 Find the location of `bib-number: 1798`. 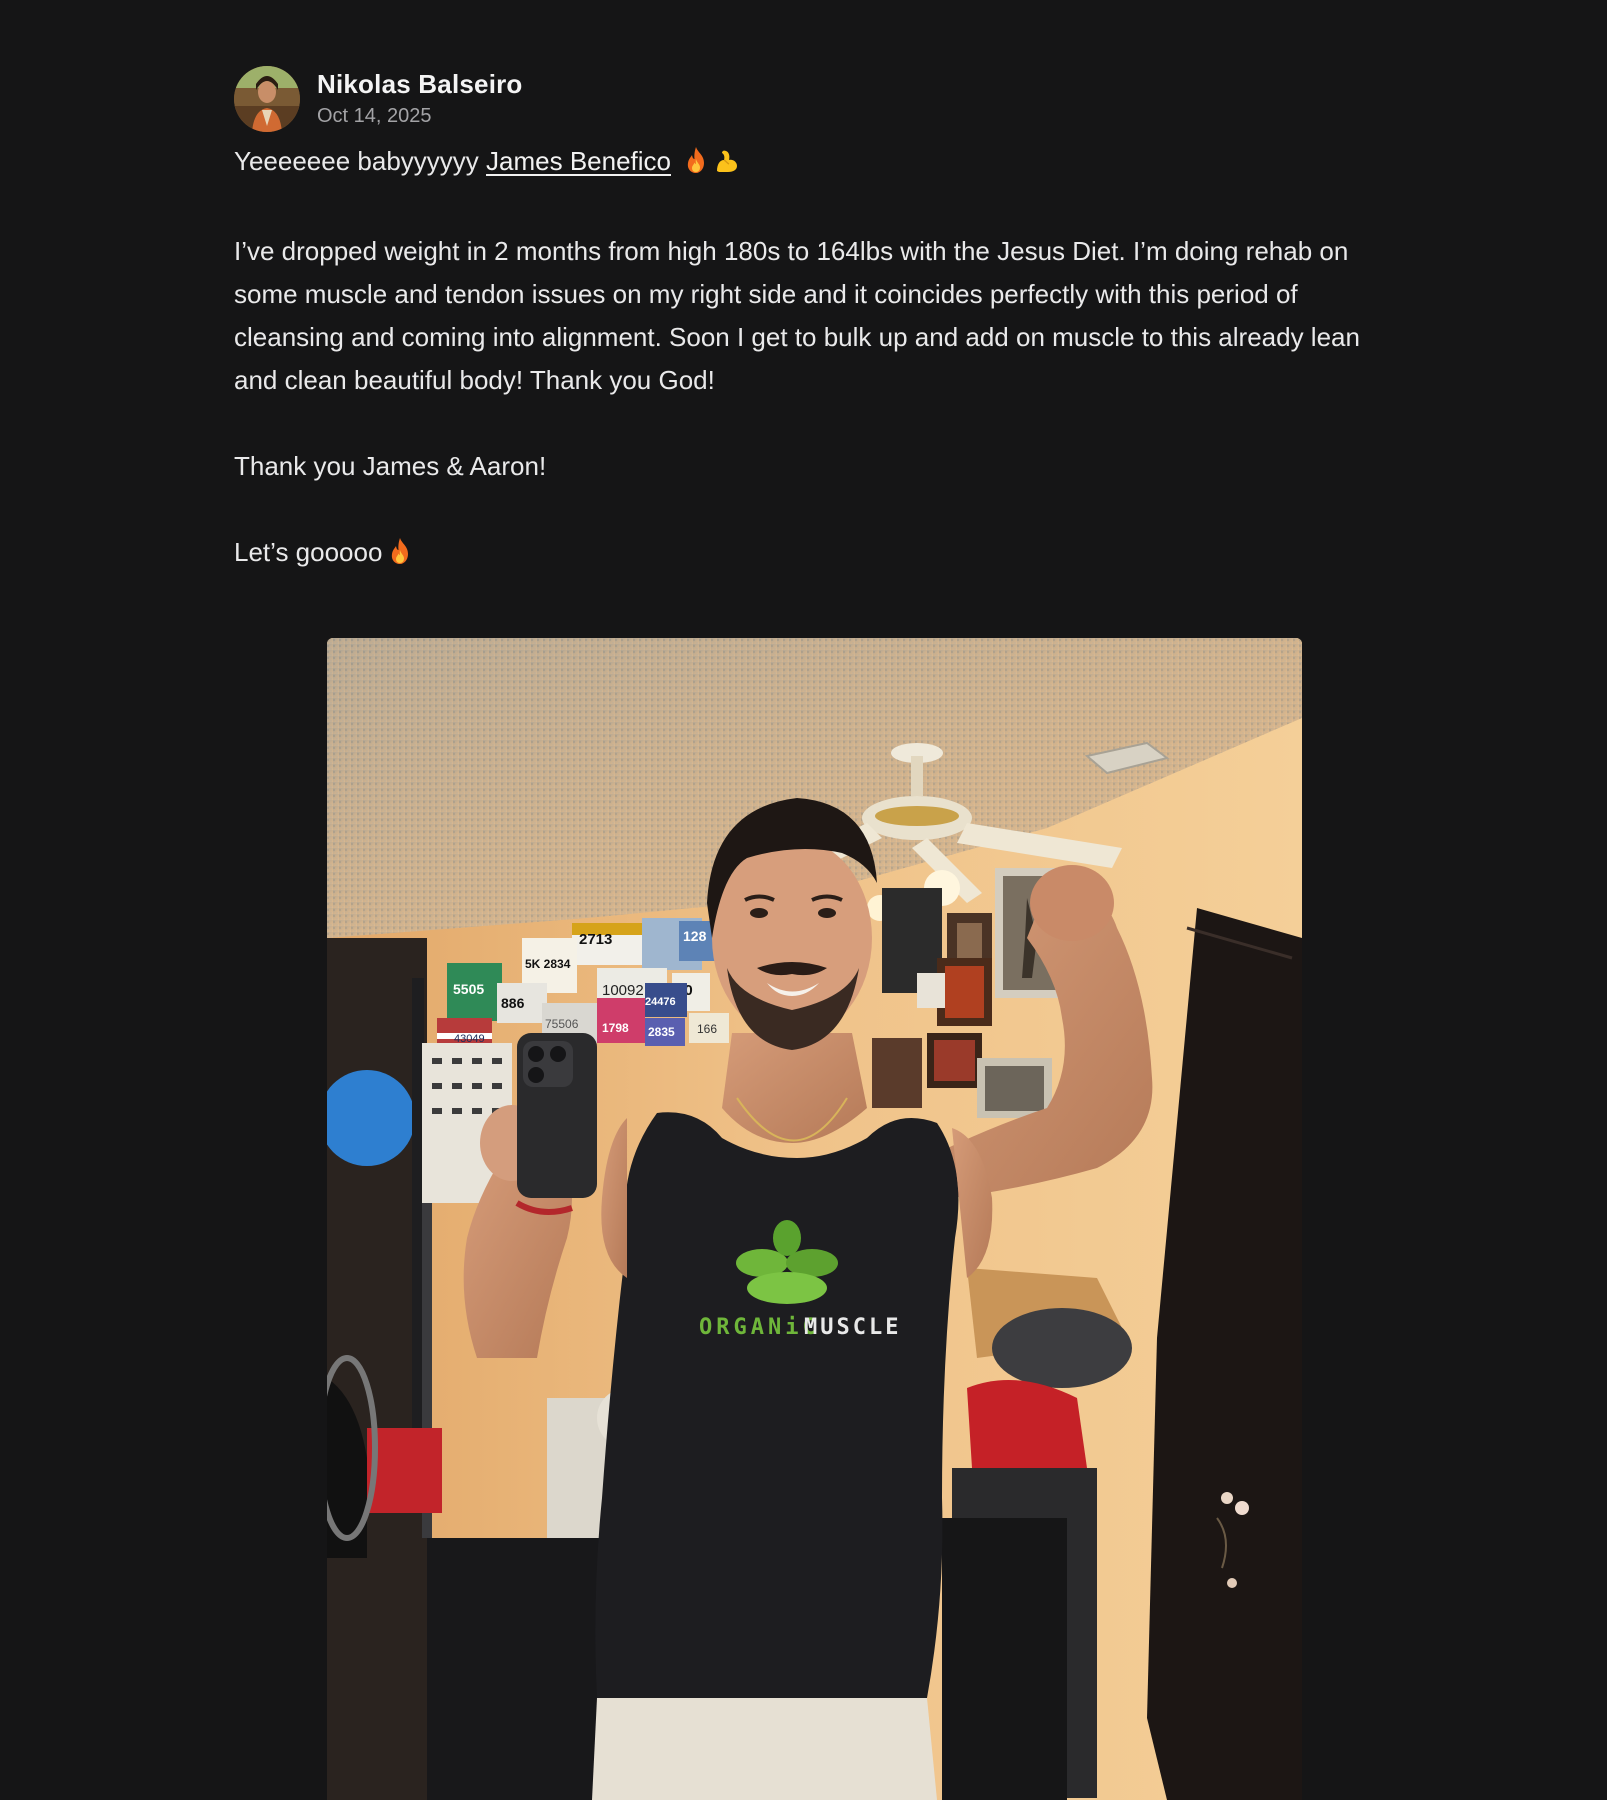

bib-number: 1798 is located at coordinates (615, 1028).